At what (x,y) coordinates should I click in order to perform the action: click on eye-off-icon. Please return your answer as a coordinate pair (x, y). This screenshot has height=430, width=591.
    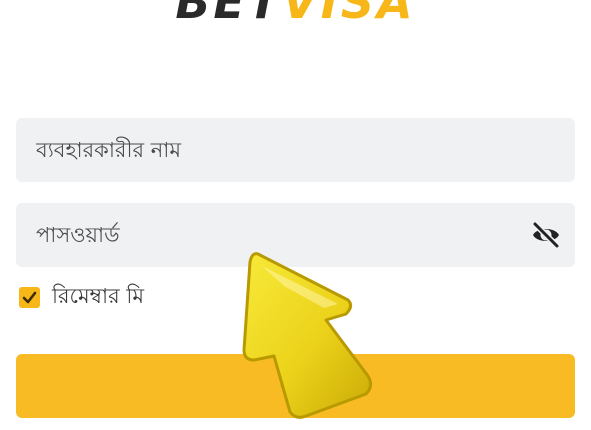
    Looking at the image, I should click on (546, 235).